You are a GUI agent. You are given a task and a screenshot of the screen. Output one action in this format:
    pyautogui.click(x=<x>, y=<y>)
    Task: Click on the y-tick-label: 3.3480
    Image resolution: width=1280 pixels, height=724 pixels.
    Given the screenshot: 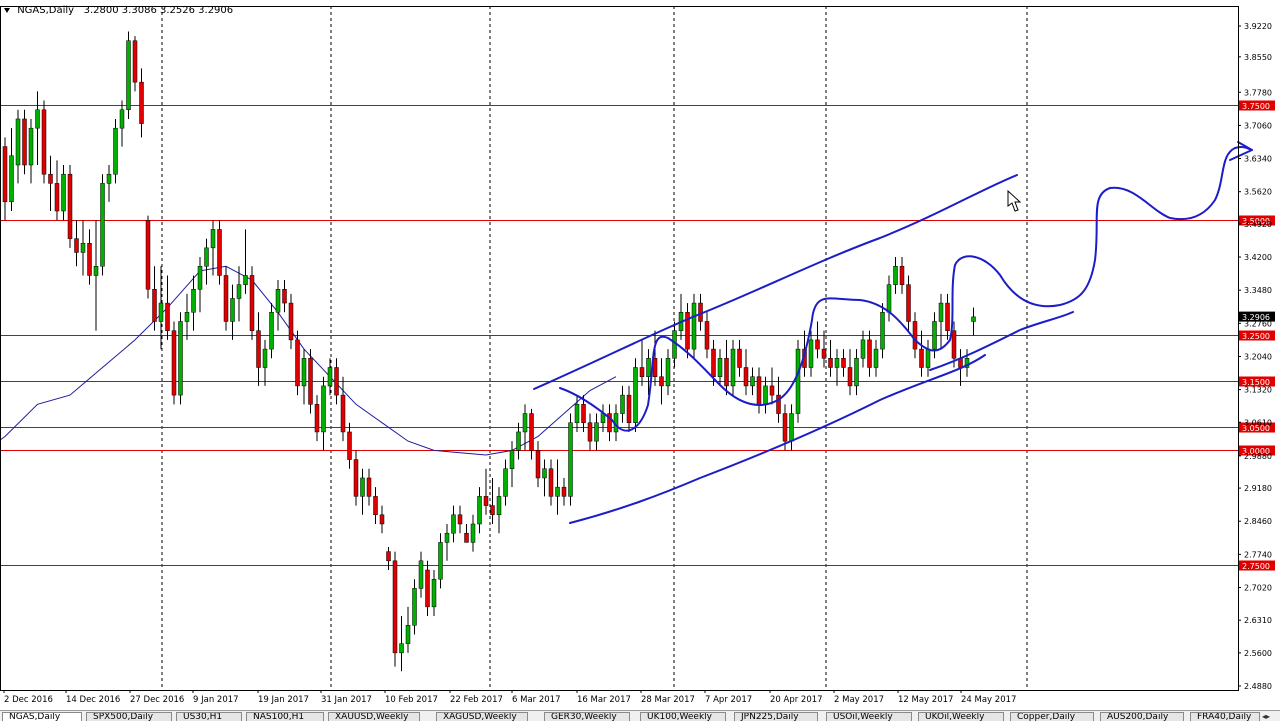 What is the action you would take?
    pyautogui.click(x=1258, y=290)
    